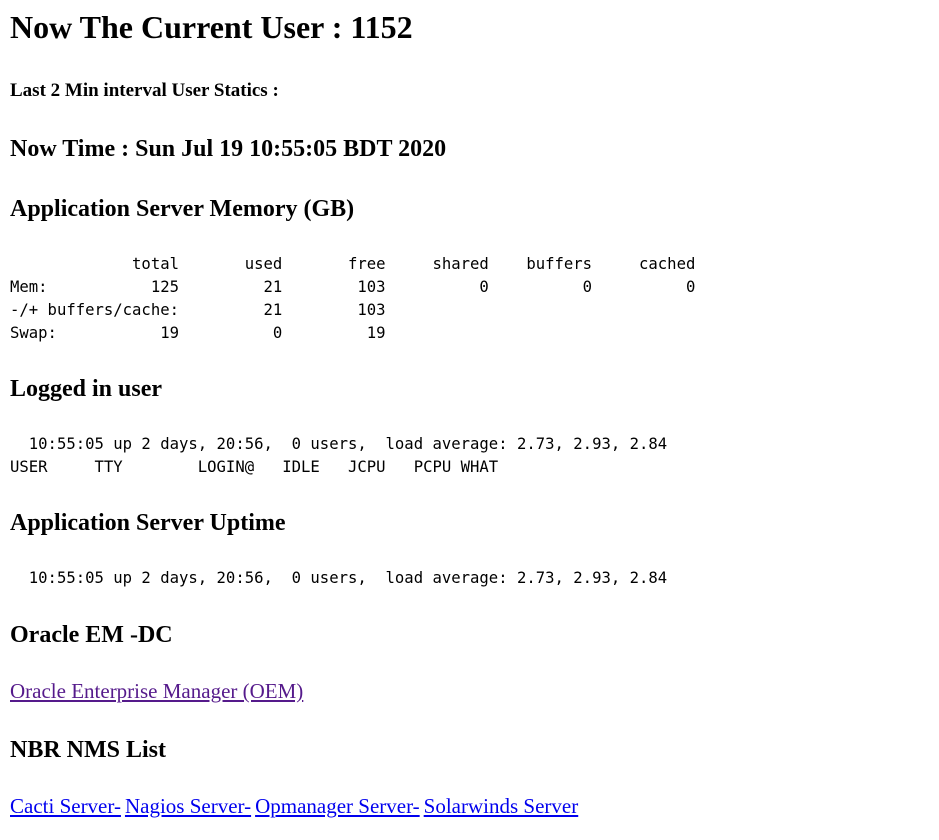  Describe the element at coordinates (148, 523) in the screenshot. I see `uptime-heading: Application Server Uptime` at that location.